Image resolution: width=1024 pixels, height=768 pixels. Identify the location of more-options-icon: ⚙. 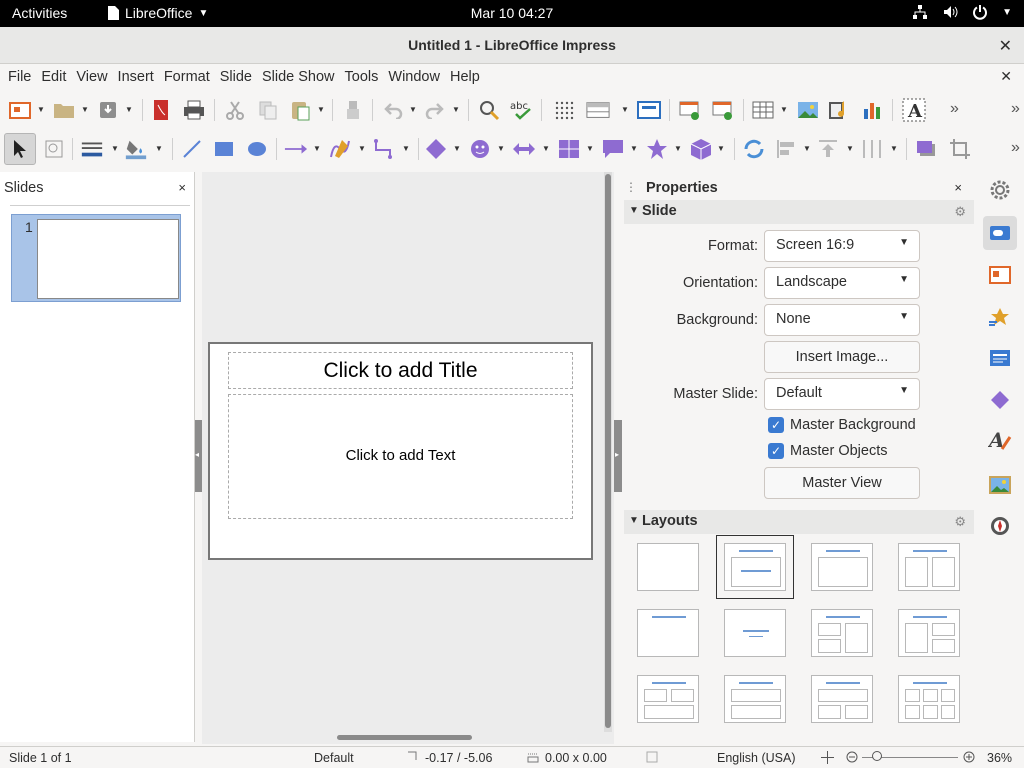
(960, 522).